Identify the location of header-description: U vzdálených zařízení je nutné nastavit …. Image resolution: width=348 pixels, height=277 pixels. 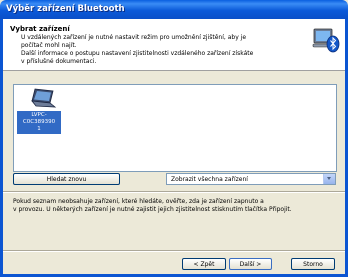
(161, 50).